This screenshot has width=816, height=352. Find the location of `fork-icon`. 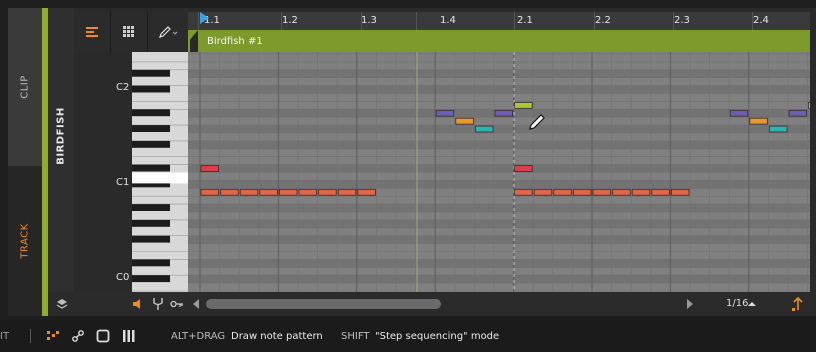

fork-icon is located at coordinates (158, 304).